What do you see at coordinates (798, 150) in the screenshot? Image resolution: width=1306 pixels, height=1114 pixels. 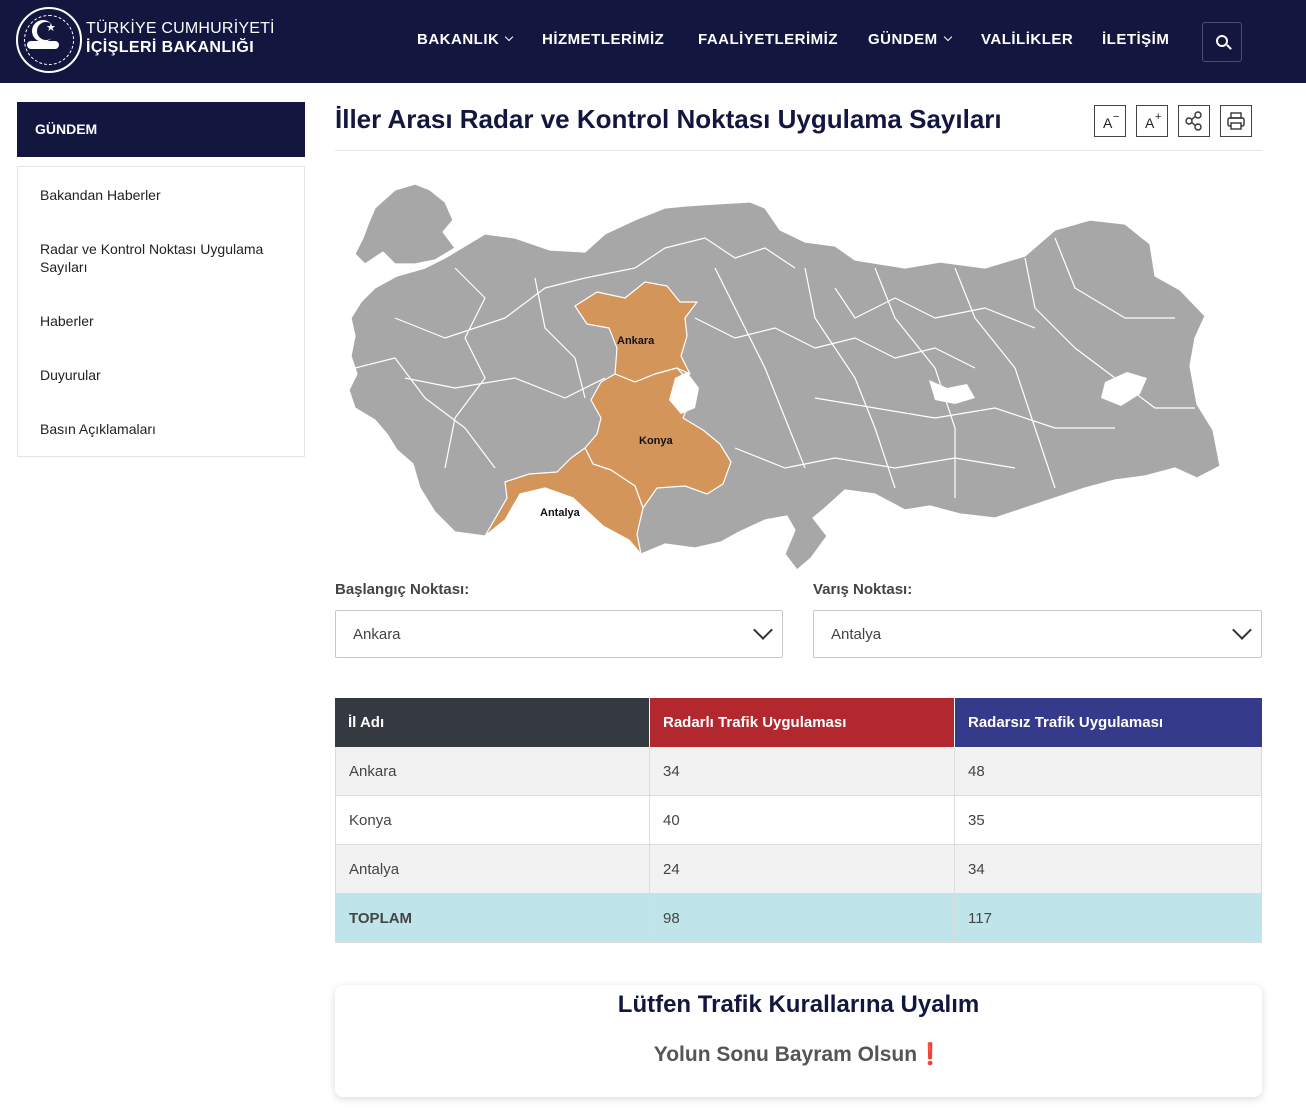 I see `title-divider` at bounding box center [798, 150].